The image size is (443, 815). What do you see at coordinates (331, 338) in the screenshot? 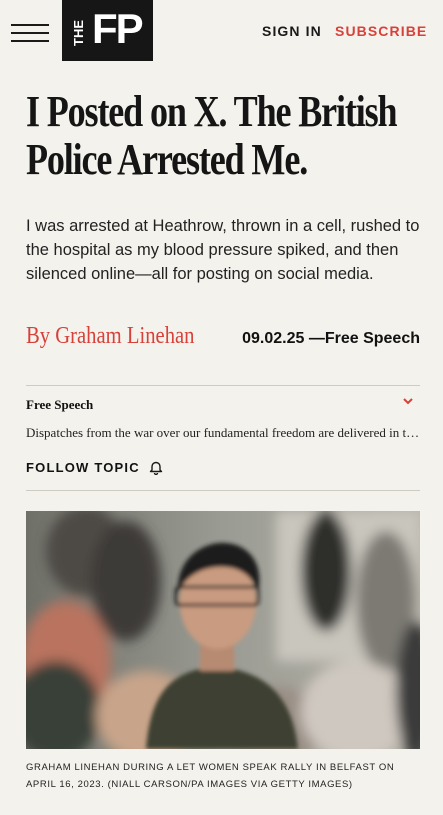
I see `article-date-section: 09.02.25 —Free Speech` at bounding box center [331, 338].